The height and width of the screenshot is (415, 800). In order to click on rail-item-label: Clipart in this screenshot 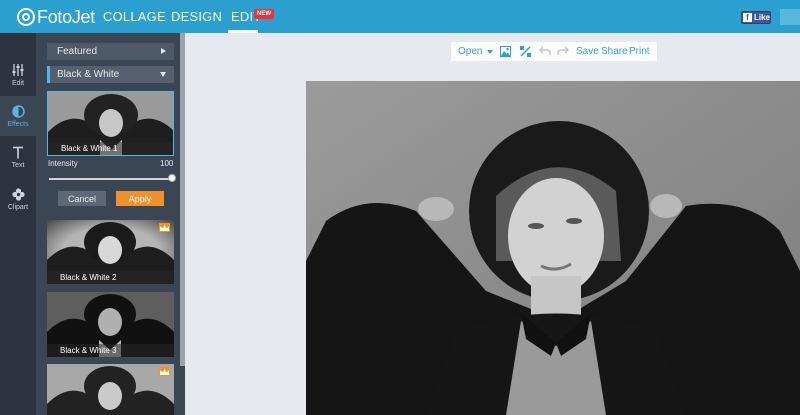, I will do `click(18, 207)`.